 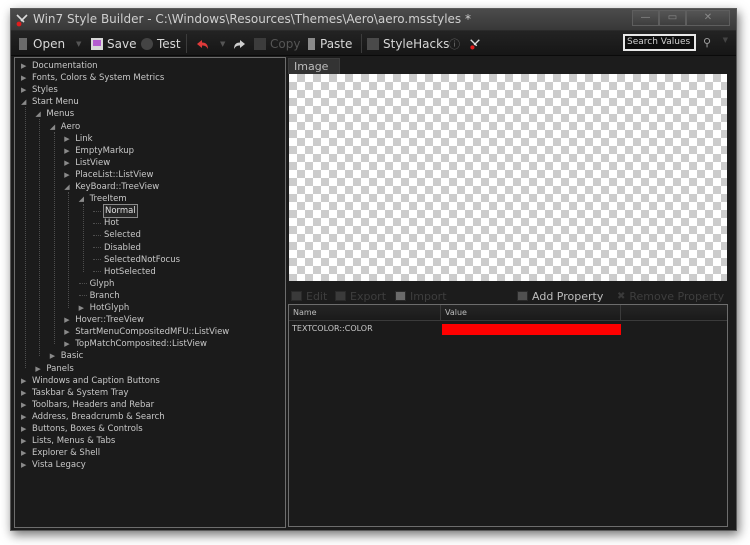 I want to click on close-button: ✕, so click(x=708, y=18).